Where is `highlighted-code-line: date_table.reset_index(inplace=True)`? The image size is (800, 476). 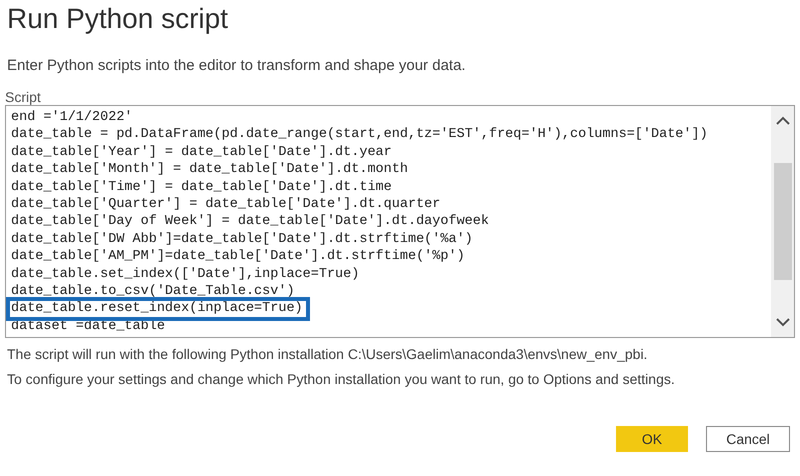 highlighted-code-line: date_table.reset_index(inplace=True) is located at coordinates (158, 309).